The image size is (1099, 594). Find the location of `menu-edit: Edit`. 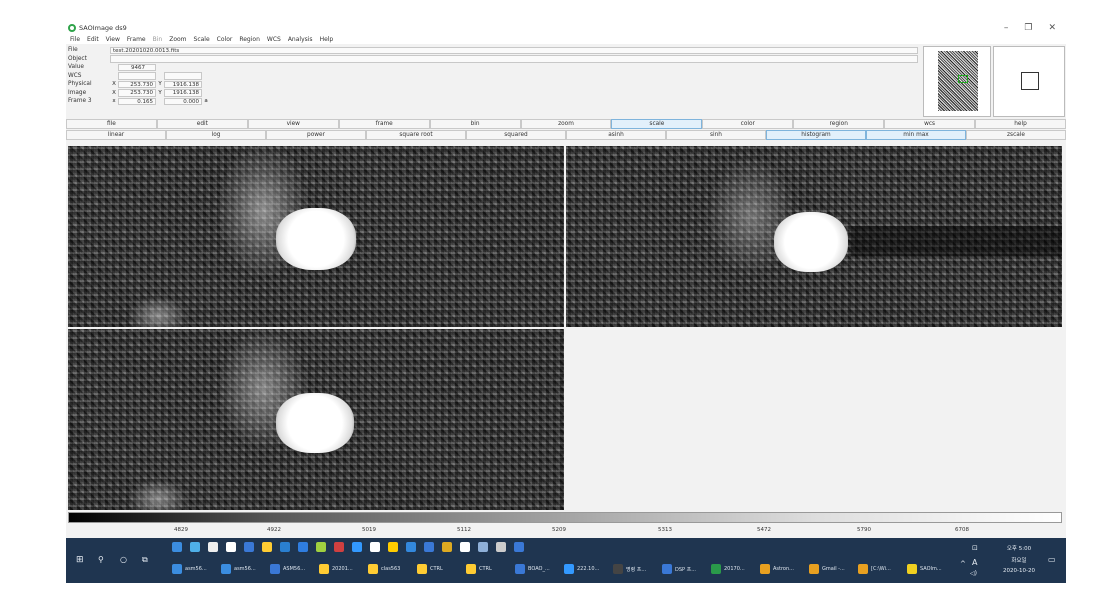

menu-edit: Edit is located at coordinates (93, 39).